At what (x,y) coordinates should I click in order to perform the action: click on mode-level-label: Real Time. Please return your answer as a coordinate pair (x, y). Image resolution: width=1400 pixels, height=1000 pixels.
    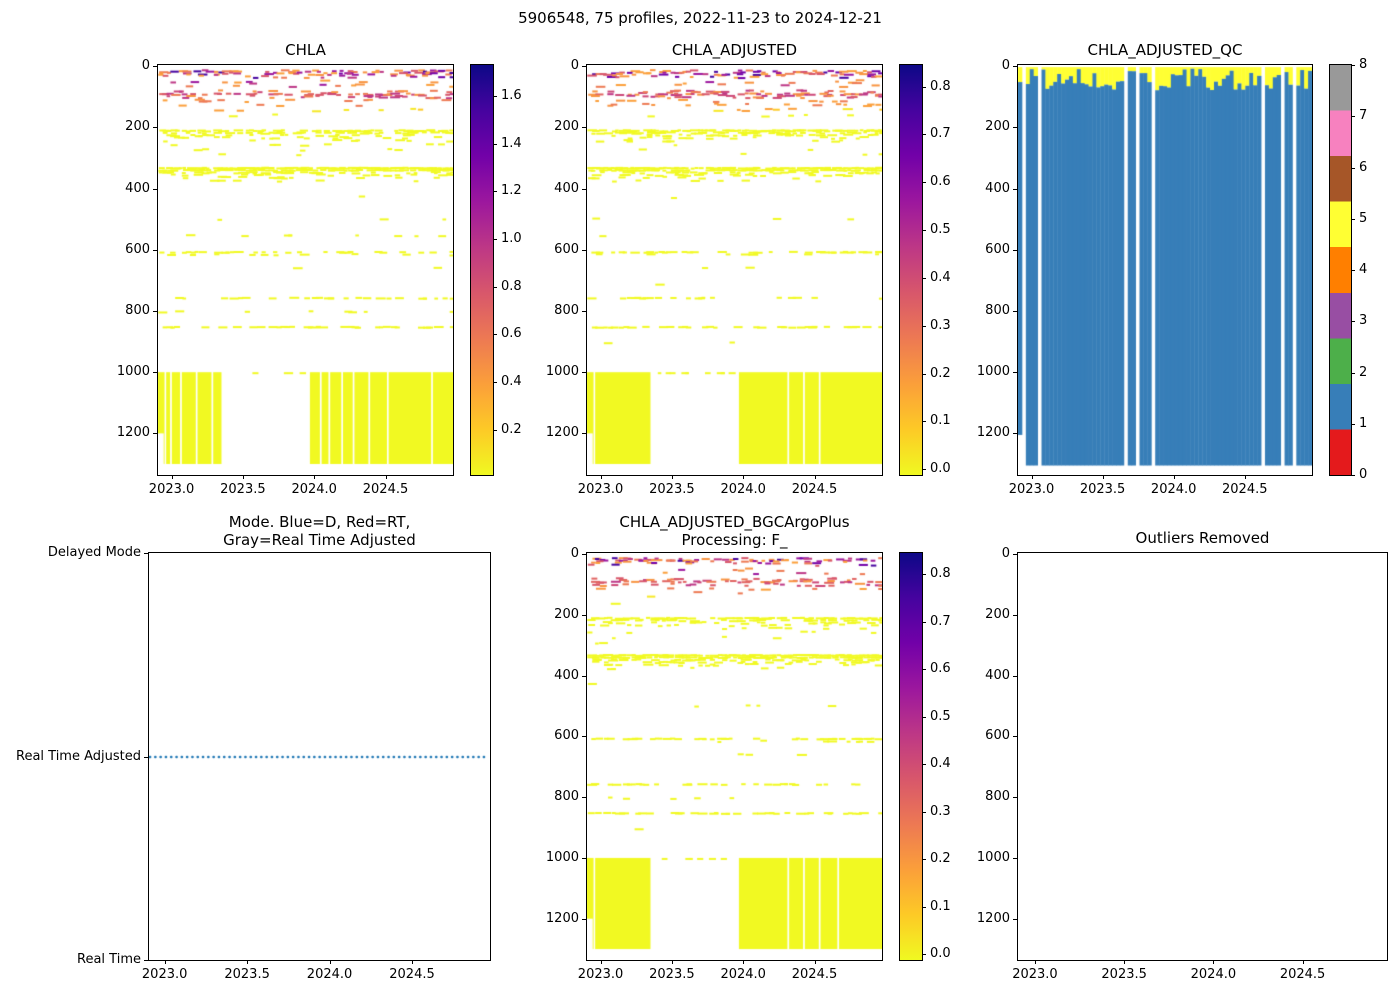
    Looking at the image, I should click on (109, 959).